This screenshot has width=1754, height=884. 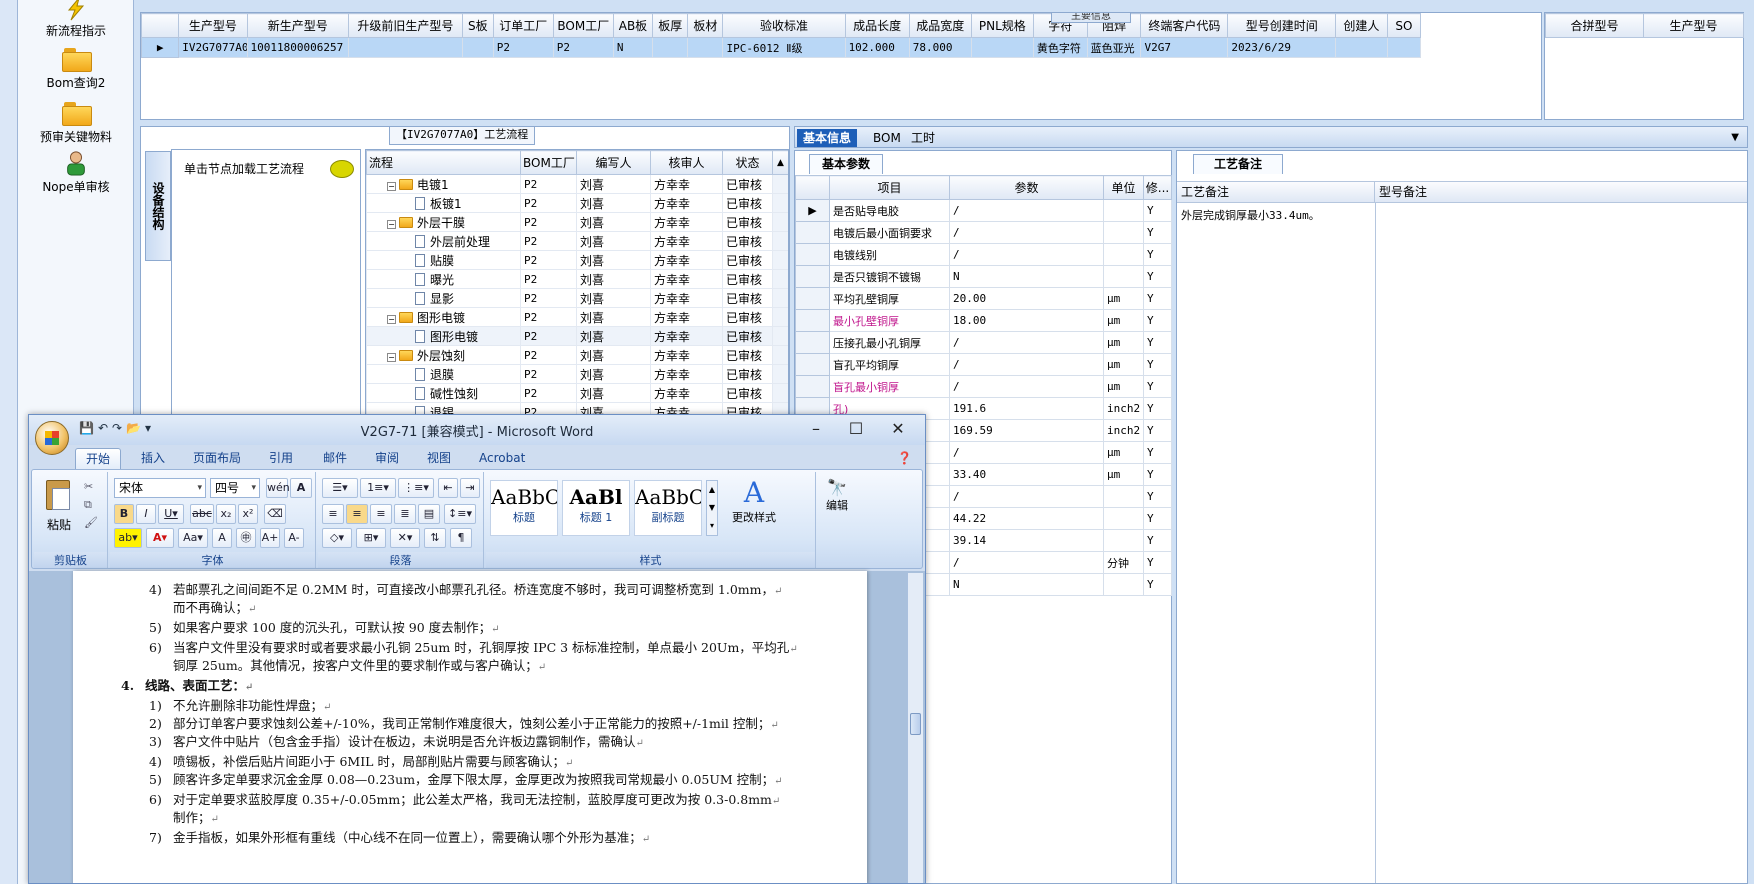 I want to click on param-cell-param: 33.40, so click(x=1026, y=474).